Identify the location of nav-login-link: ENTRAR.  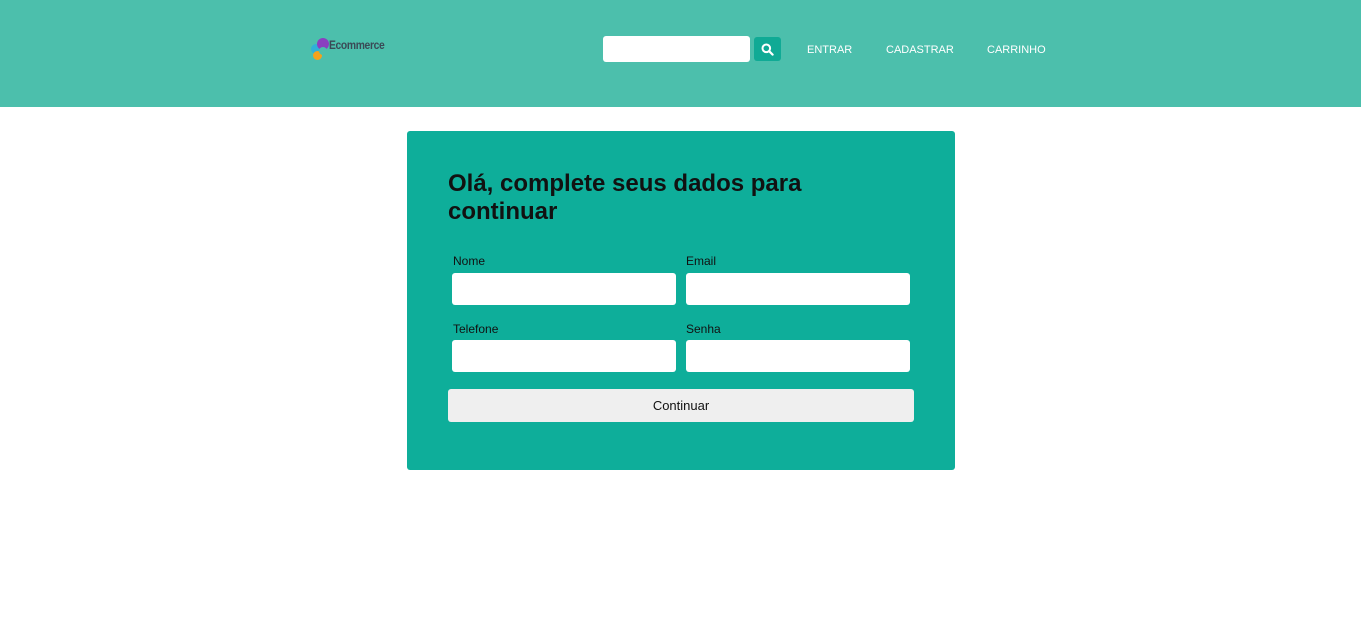
(829, 50).